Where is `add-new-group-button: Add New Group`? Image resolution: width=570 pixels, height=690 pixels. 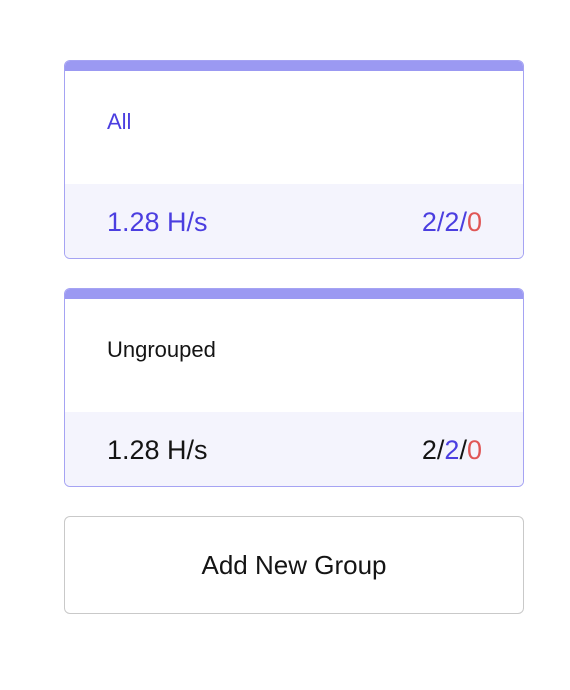 add-new-group-button: Add New Group is located at coordinates (294, 565).